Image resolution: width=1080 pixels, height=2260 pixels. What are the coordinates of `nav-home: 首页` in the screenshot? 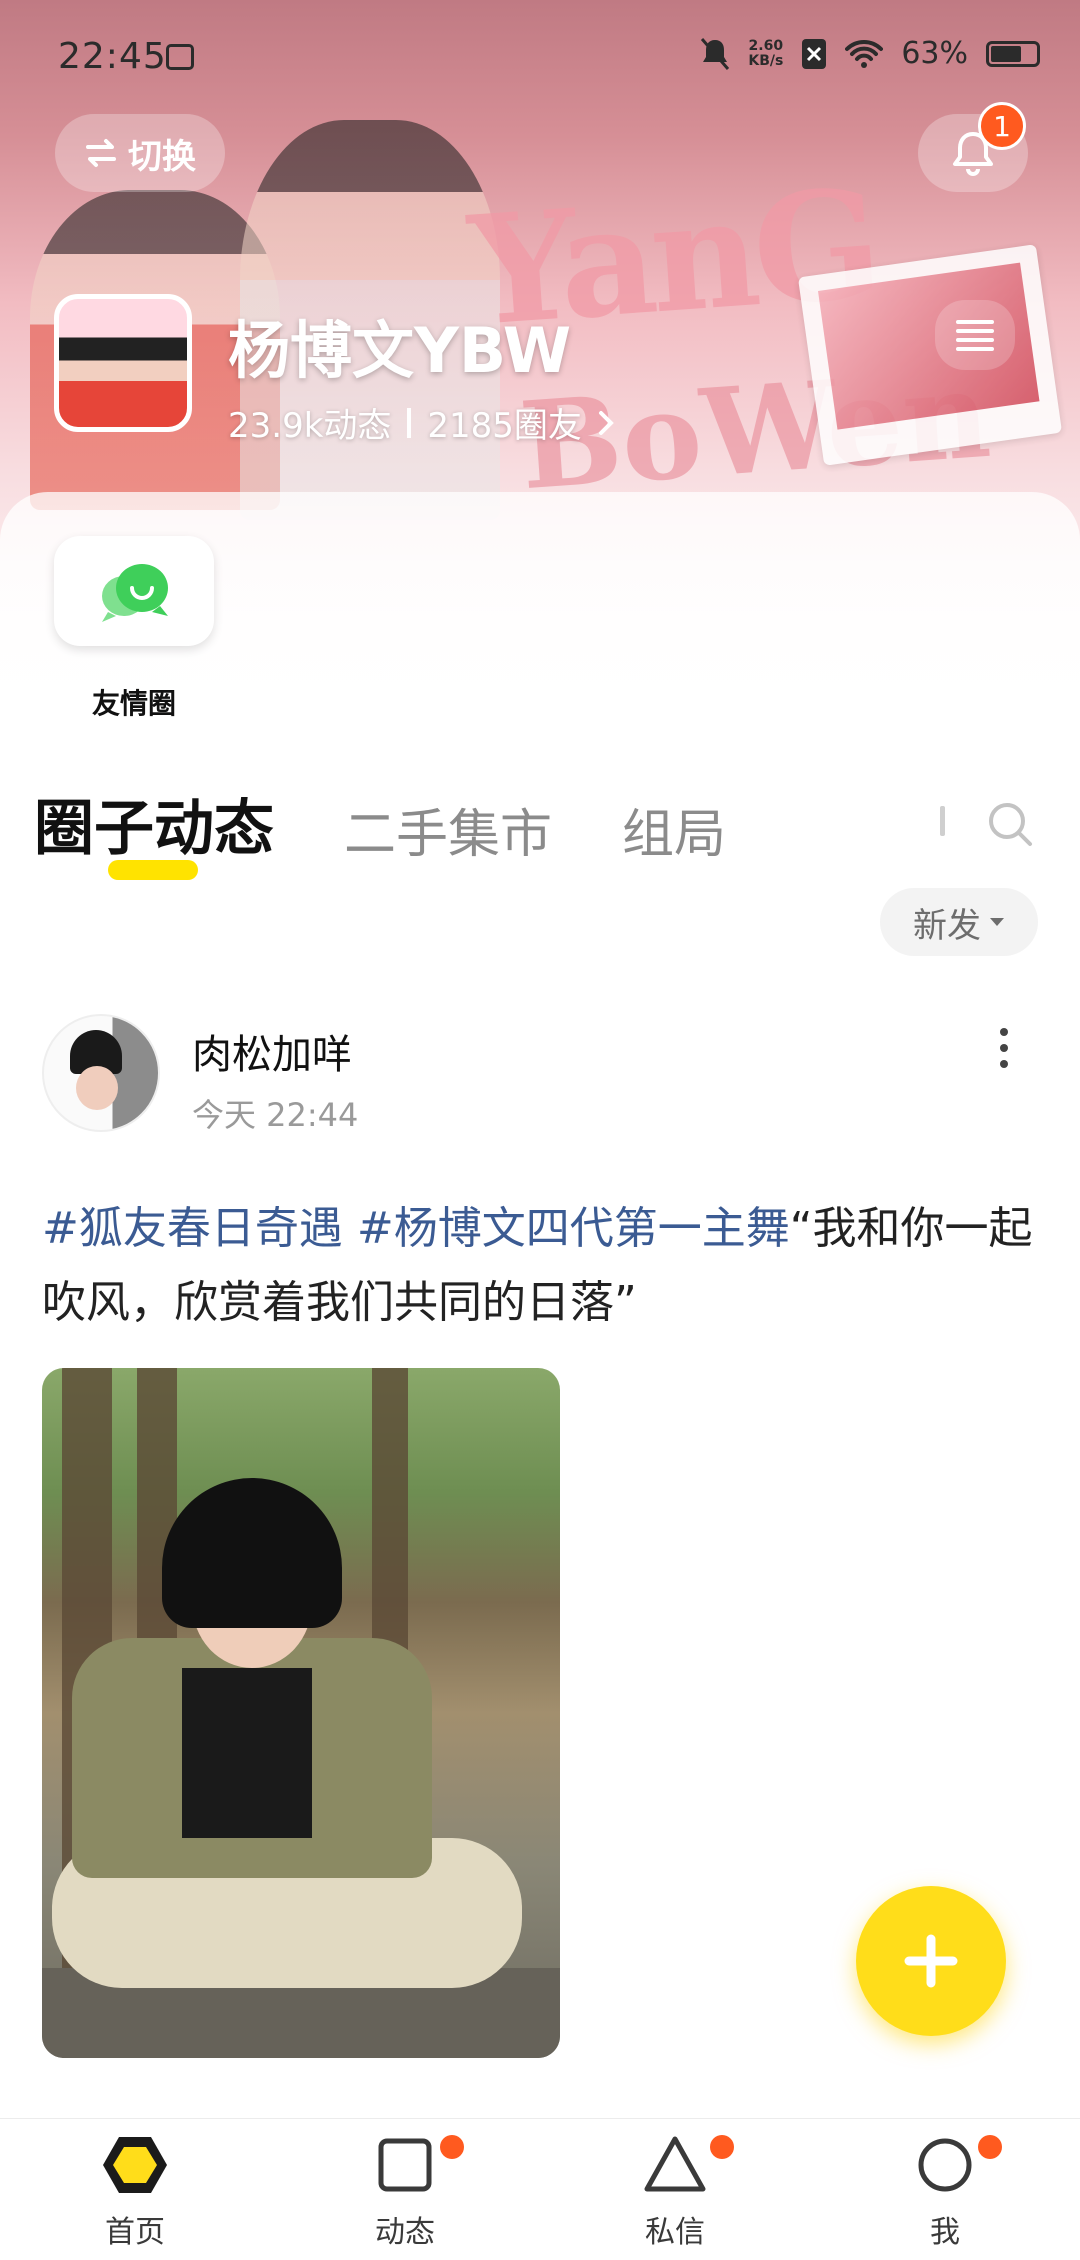 It's located at (135, 2189).